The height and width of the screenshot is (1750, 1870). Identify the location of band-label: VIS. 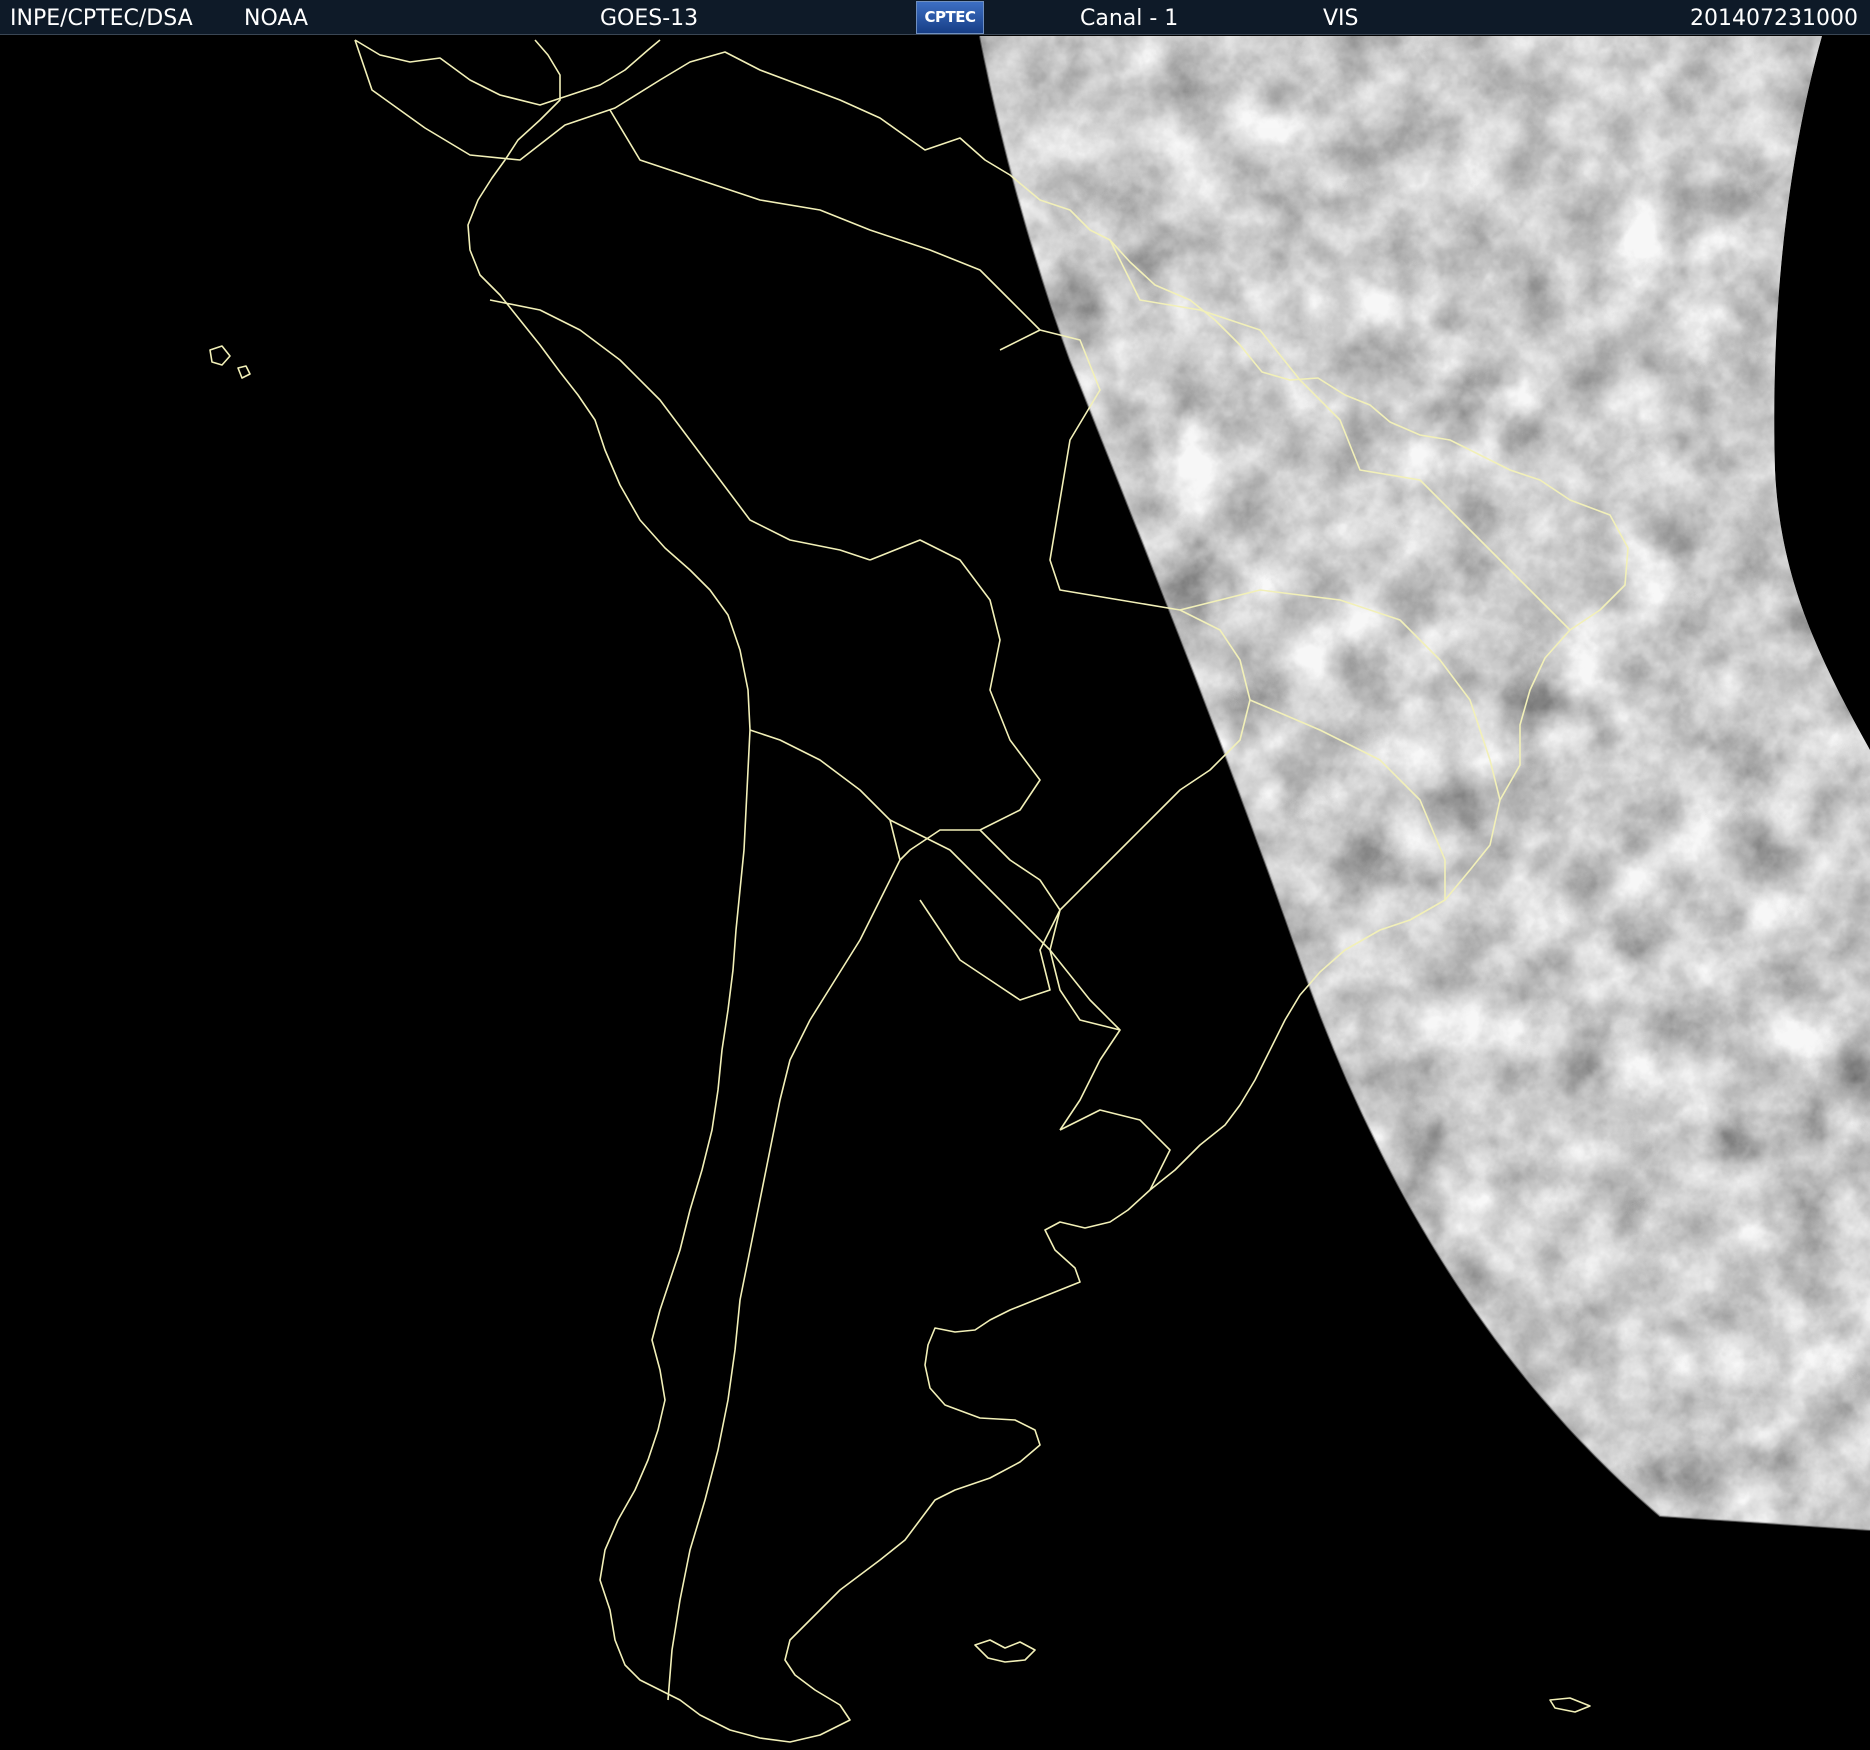
(1341, 18).